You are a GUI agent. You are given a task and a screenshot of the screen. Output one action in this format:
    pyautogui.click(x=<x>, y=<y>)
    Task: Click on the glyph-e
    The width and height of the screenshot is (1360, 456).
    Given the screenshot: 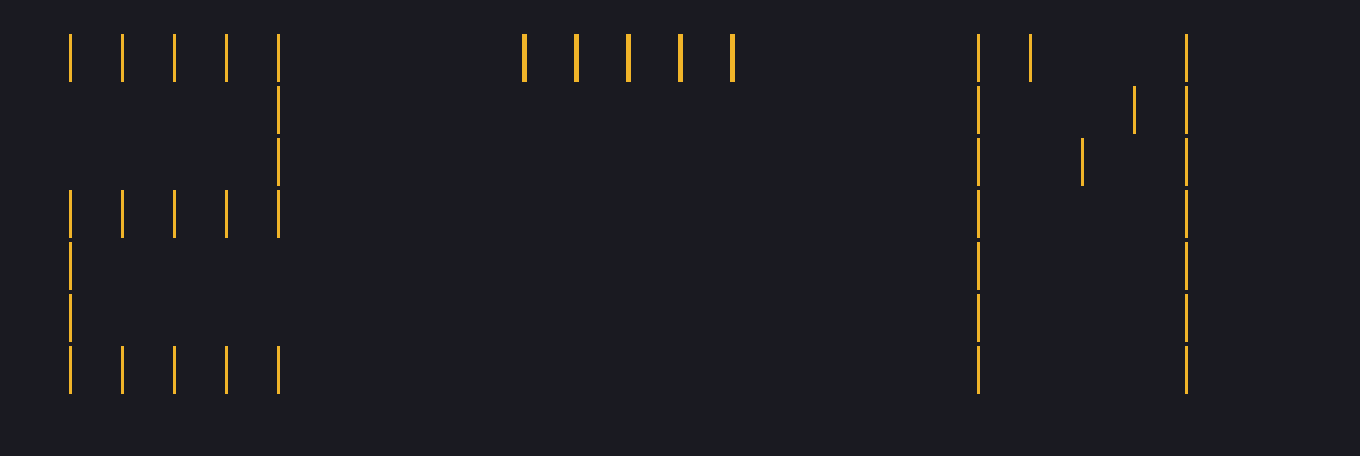 What is the action you would take?
    pyautogui.click(x=174, y=214)
    